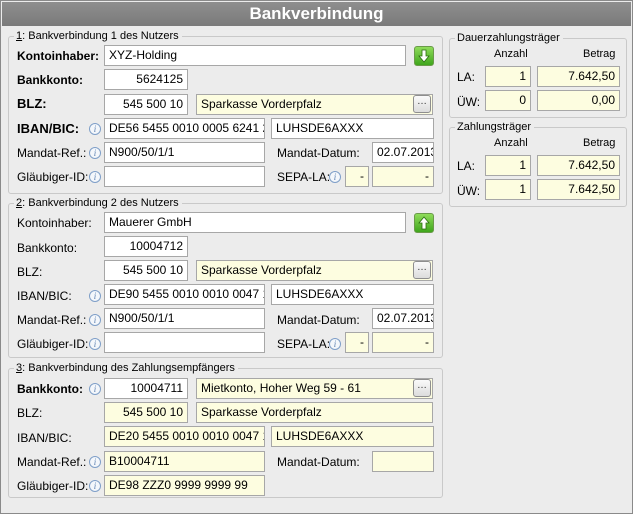 This screenshot has width=633, height=514. I want to click on zahl-uew-label: ÜW:, so click(469, 191).